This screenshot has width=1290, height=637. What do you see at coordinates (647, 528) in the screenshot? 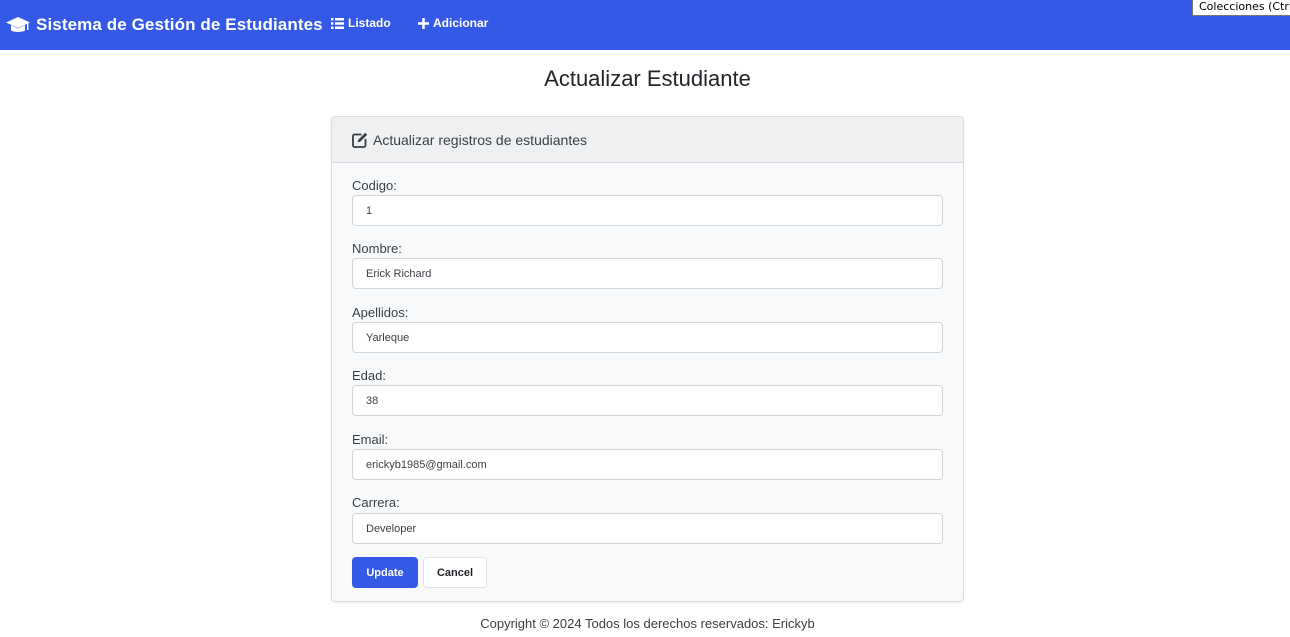
I see `carrera-input` at bounding box center [647, 528].